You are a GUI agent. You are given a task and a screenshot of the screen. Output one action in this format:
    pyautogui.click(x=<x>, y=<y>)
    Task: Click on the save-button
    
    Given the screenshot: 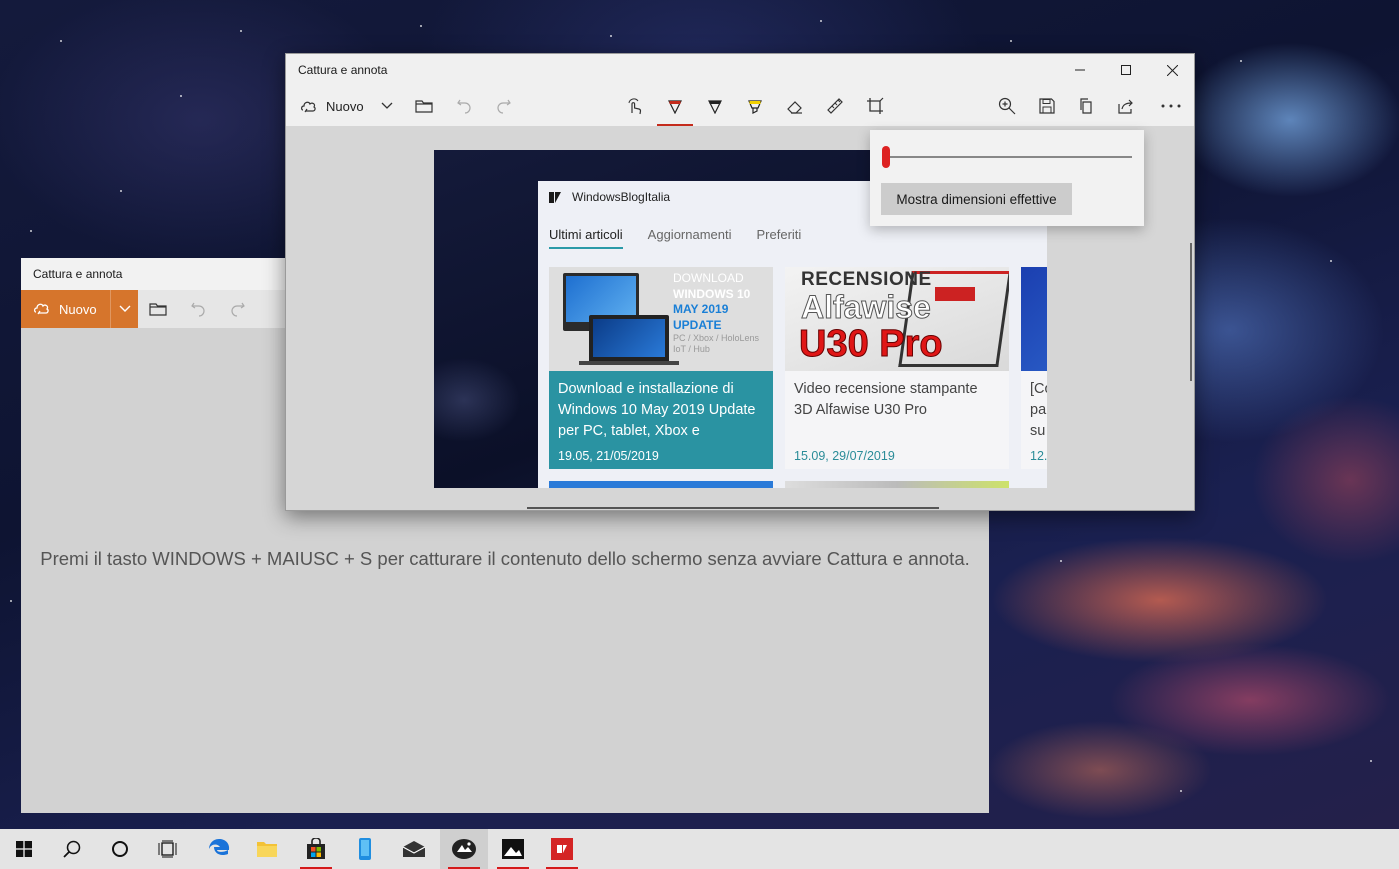 What is the action you would take?
    pyautogui.click(x=1047, y=106)
    